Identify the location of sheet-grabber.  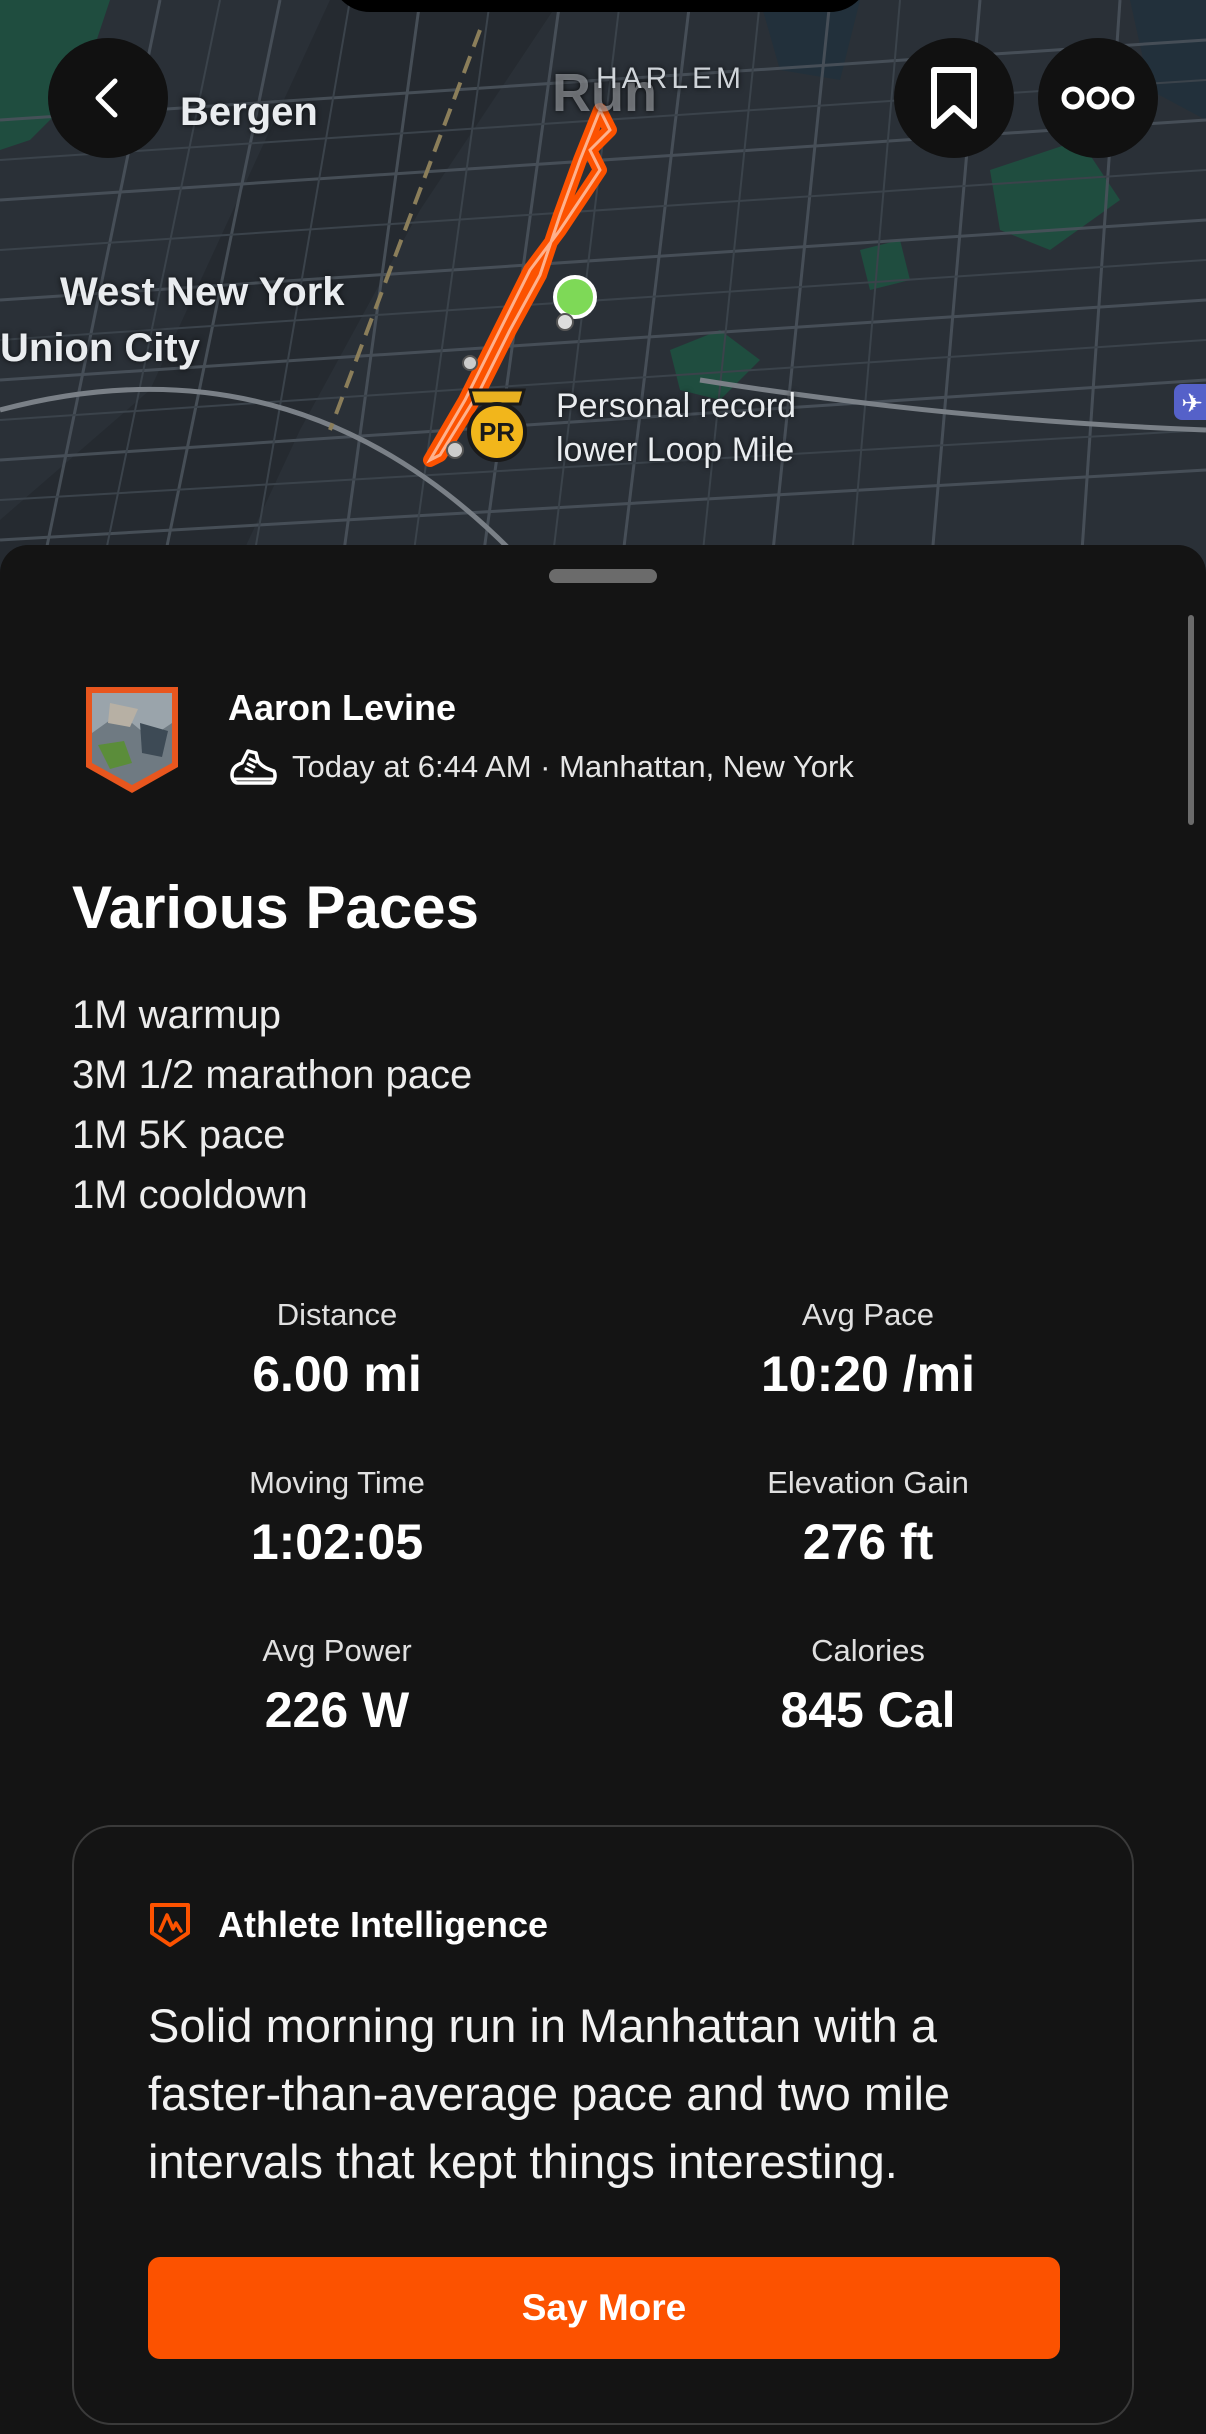
(603, 576).